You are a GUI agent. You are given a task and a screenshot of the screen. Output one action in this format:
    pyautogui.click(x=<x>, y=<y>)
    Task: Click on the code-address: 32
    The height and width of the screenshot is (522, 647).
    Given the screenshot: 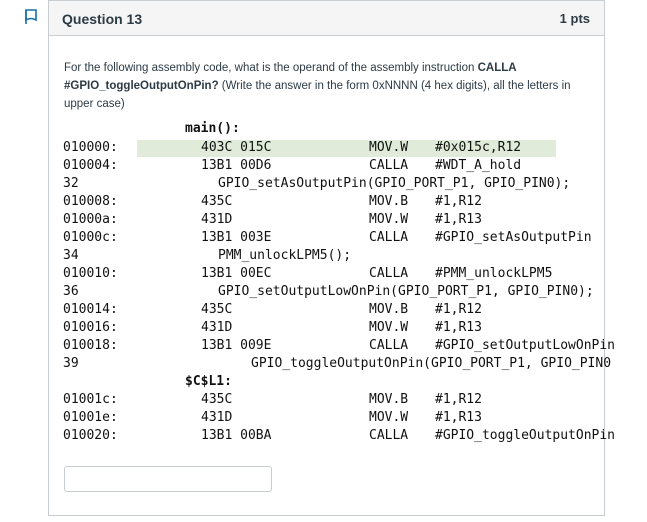 What is the action you would take?
    pyautogui.click(x=71, y=183)
    